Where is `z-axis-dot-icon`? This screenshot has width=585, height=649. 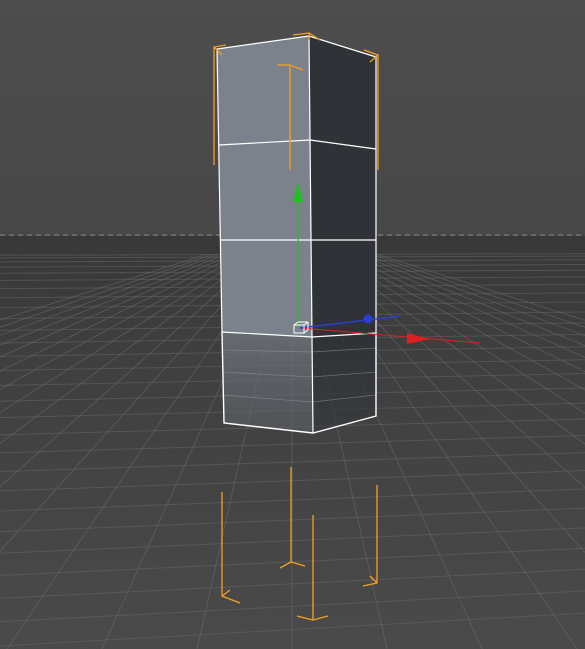
z-axis-dot-icon is located at coordinates (368, 319).